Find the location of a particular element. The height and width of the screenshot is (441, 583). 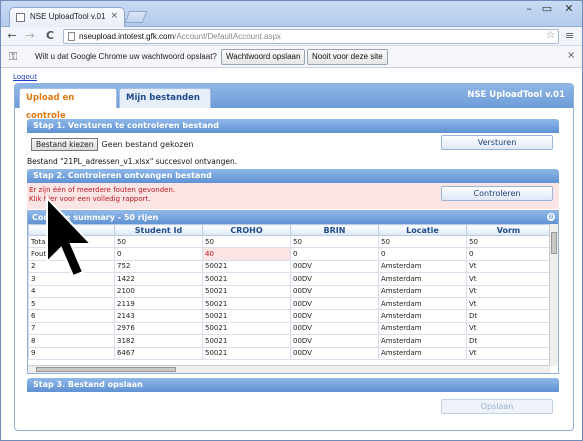

logout-link: Logout is located at coordinates (25, 77).